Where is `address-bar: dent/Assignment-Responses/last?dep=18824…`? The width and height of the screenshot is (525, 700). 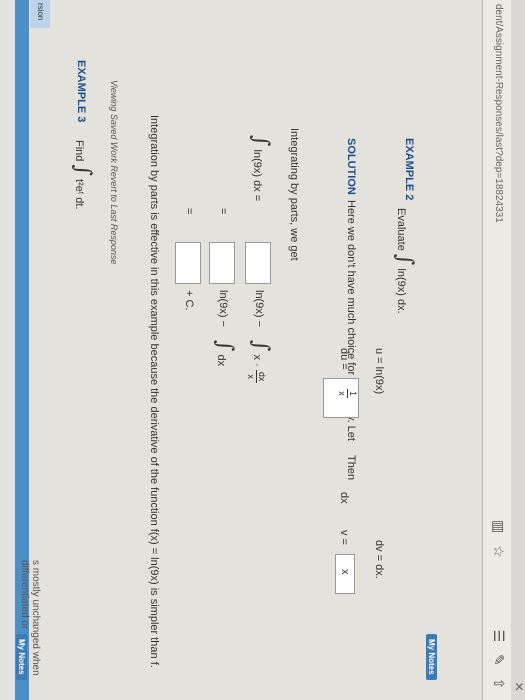 address-bar: dent/Assignment-Responses/last?dep=18824… is located at coordinates (496, 350).